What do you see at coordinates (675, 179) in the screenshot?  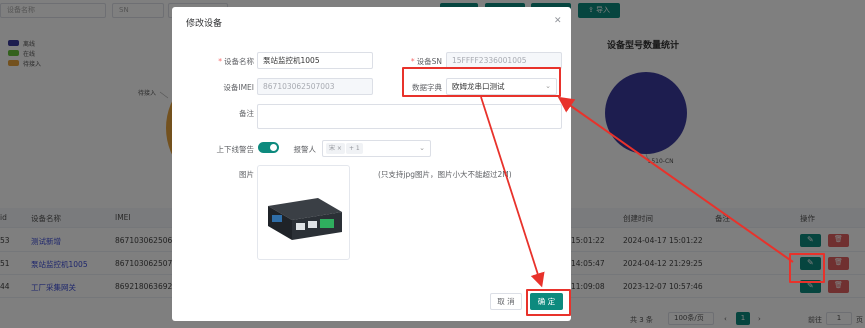 I see `arrow-to-data-dict` at bounding box center [675, 179].